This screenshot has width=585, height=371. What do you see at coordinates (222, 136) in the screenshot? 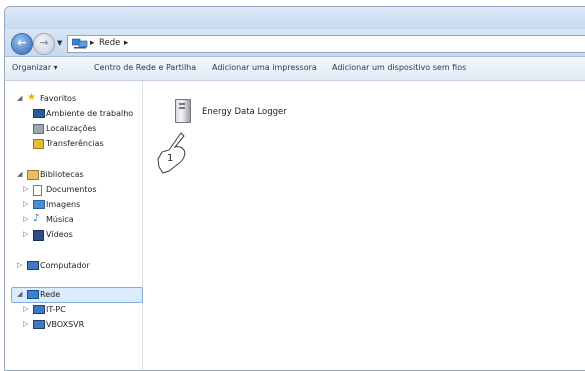
I see `device-energy-data-logger: Energy Data Logger 1` at bounding box center [222, 136].